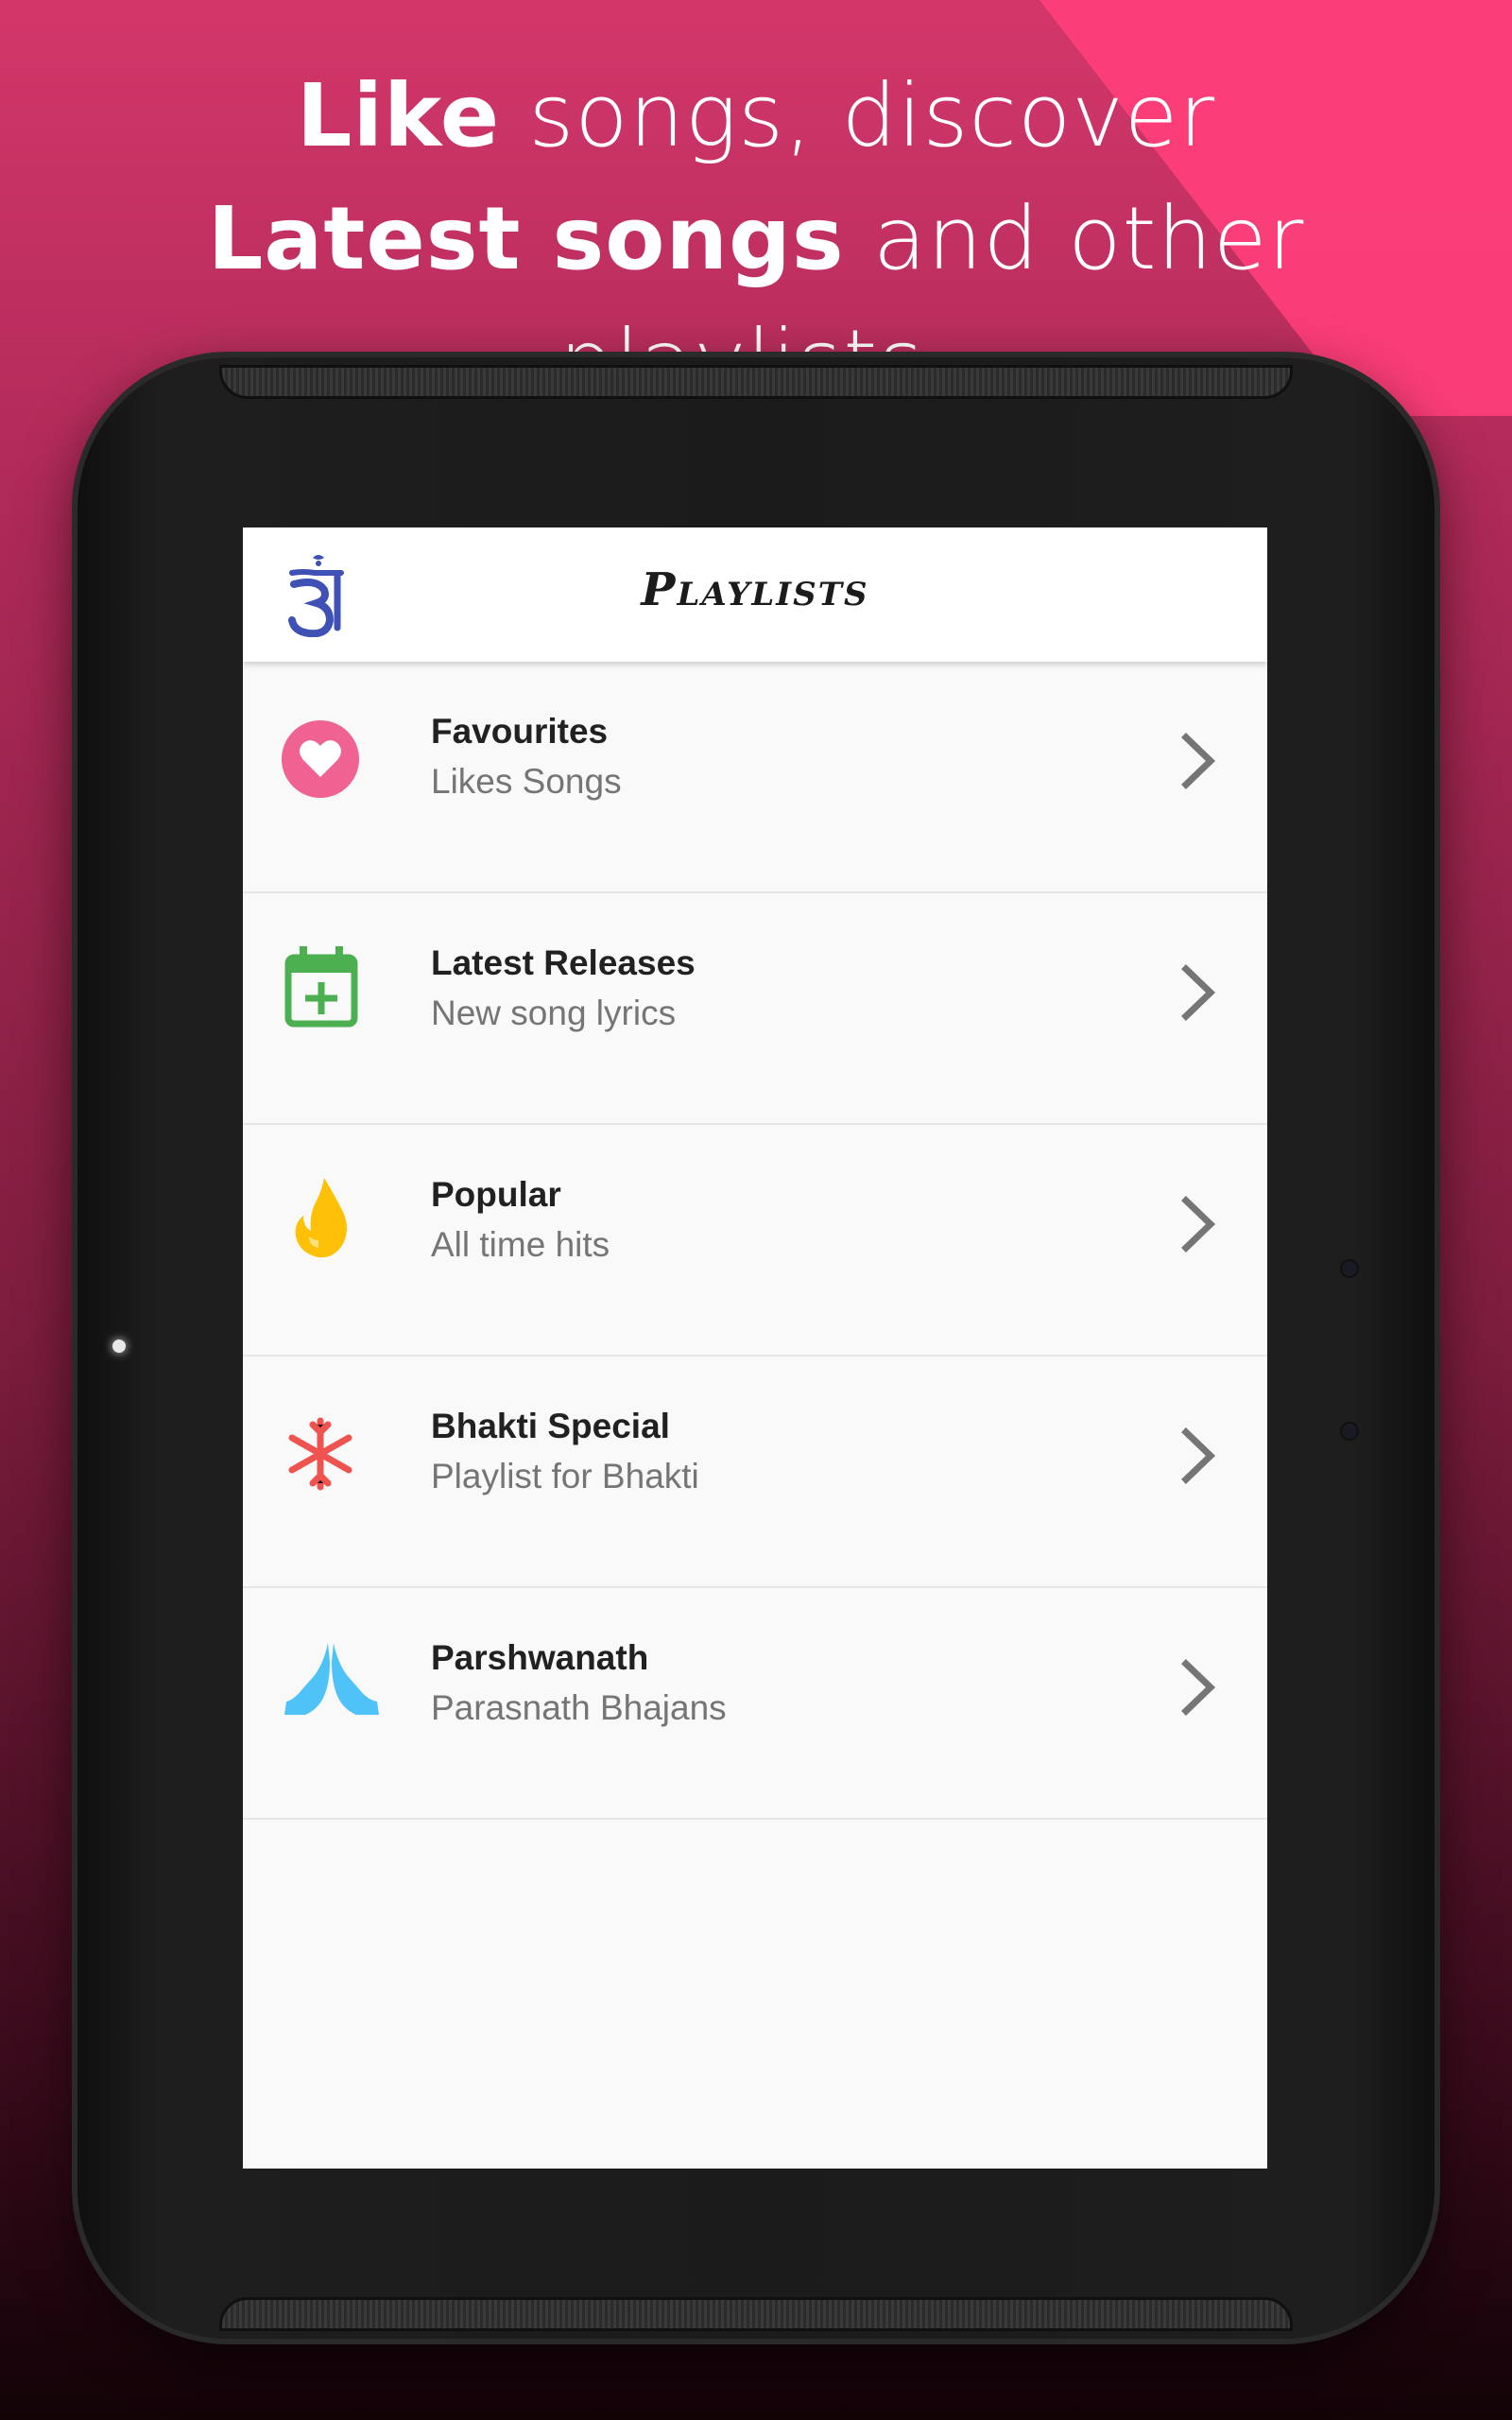 The image size is (1512, 2420). I want to click on top-speaker-grille, so click(756, 382).